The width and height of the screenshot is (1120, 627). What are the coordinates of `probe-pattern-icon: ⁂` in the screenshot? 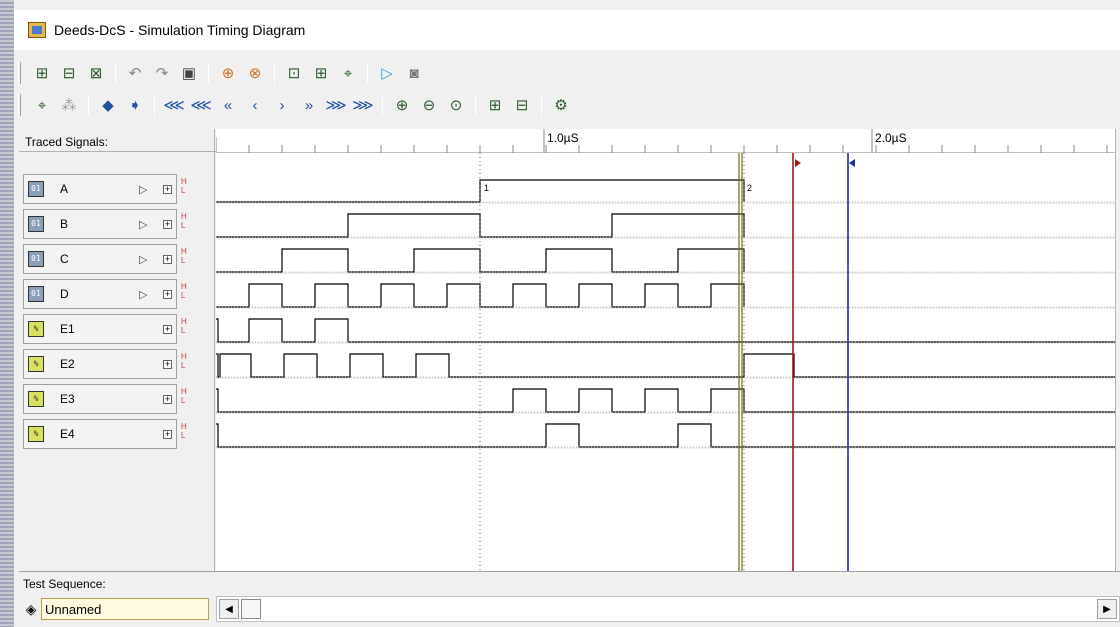 It's located at (69, 105).